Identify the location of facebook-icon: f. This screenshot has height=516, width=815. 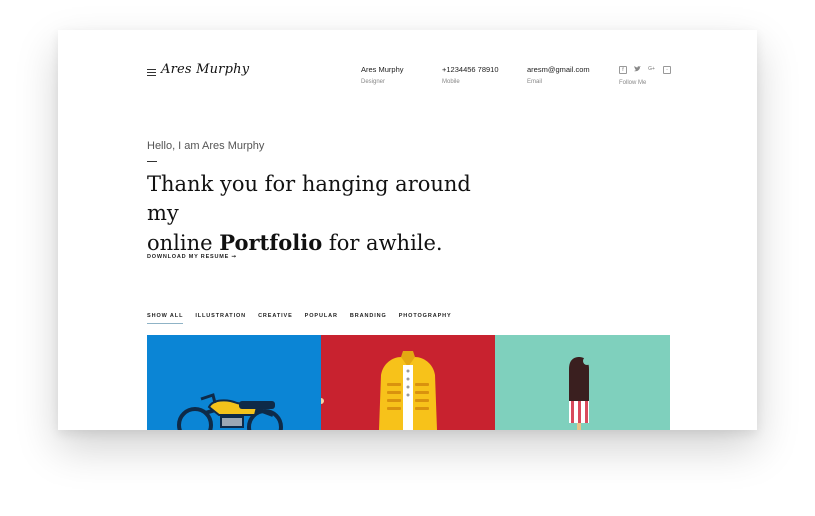
(623, 70).